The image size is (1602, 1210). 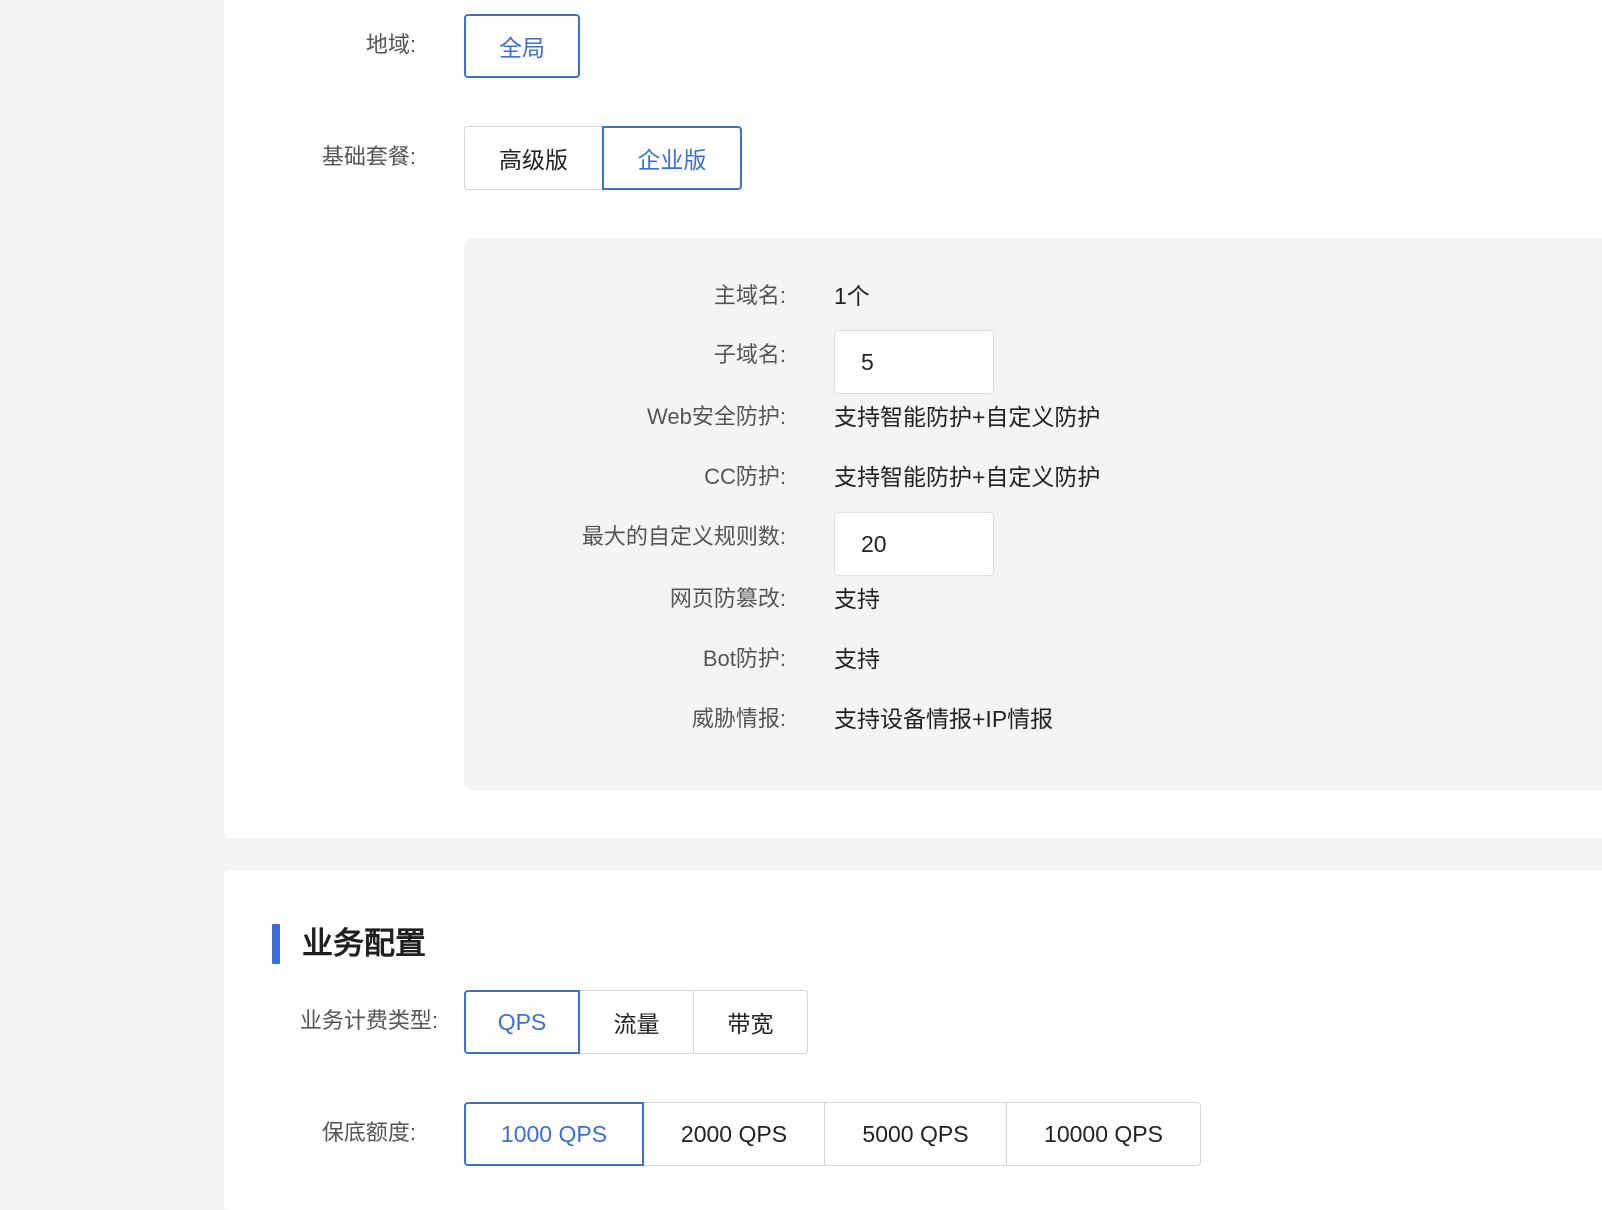 What do you see at coordinates (276, 944) in the screenshot?
I see `section-accent-bar` at bounding box center [276, 944].